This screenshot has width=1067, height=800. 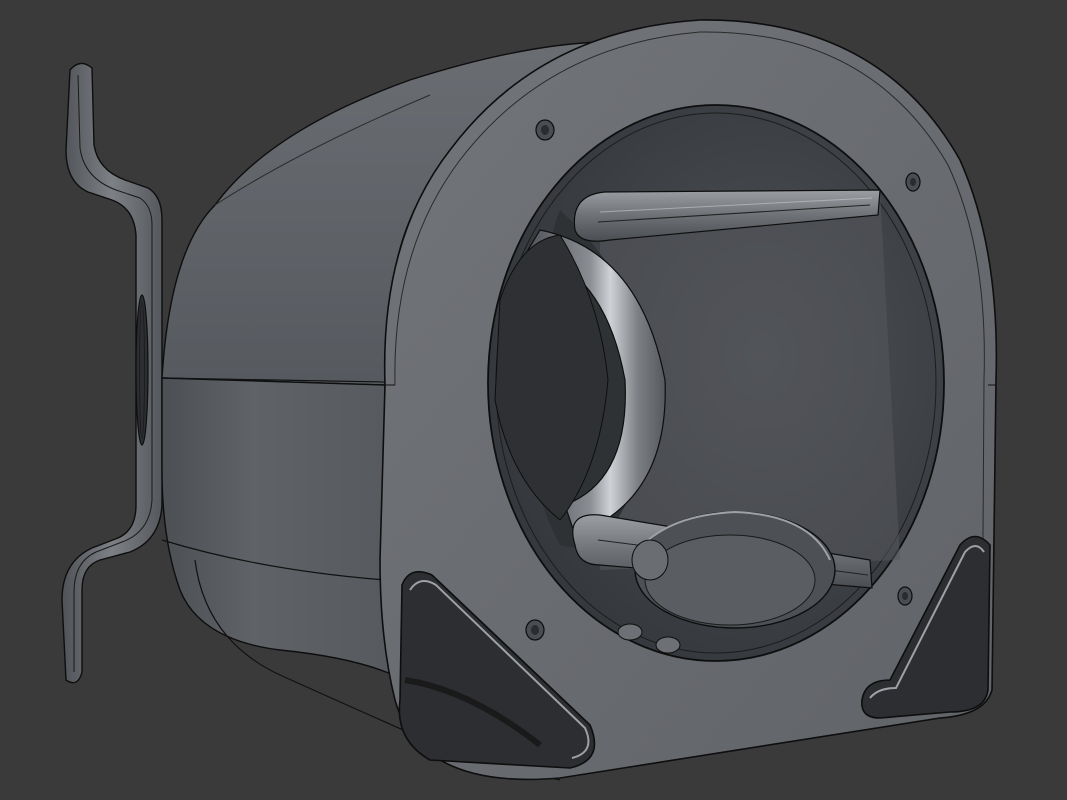 What do you see at coordinates (913, 182) in the screenshot?
I see `screw-hole-top-right` at bounding box center [913, 182].